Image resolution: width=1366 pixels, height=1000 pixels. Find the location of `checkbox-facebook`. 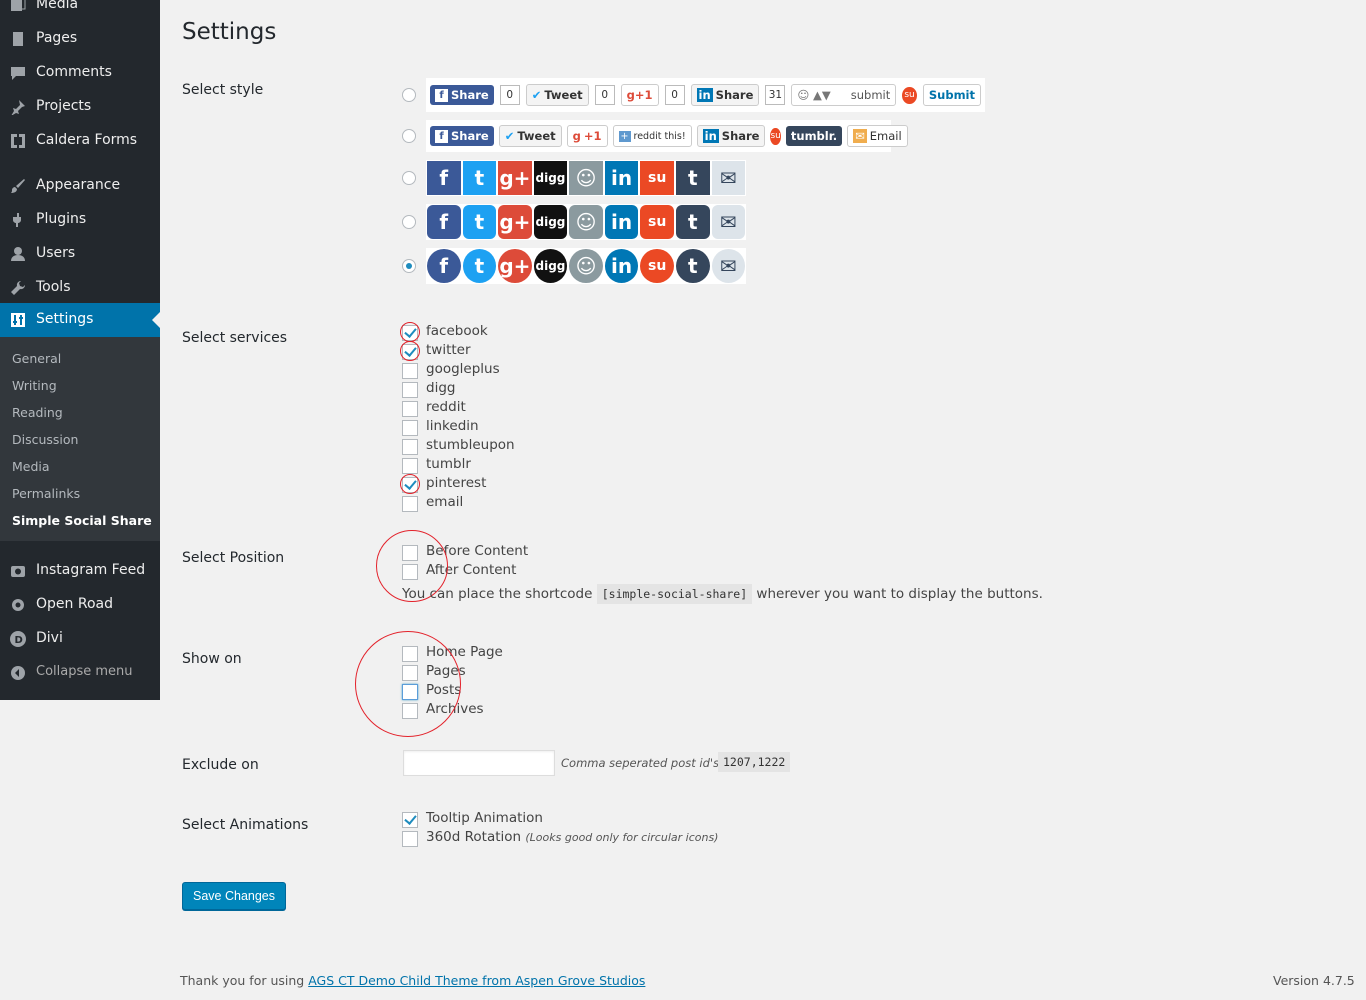

checkbox-facebook is located at coordinates (410, 333).